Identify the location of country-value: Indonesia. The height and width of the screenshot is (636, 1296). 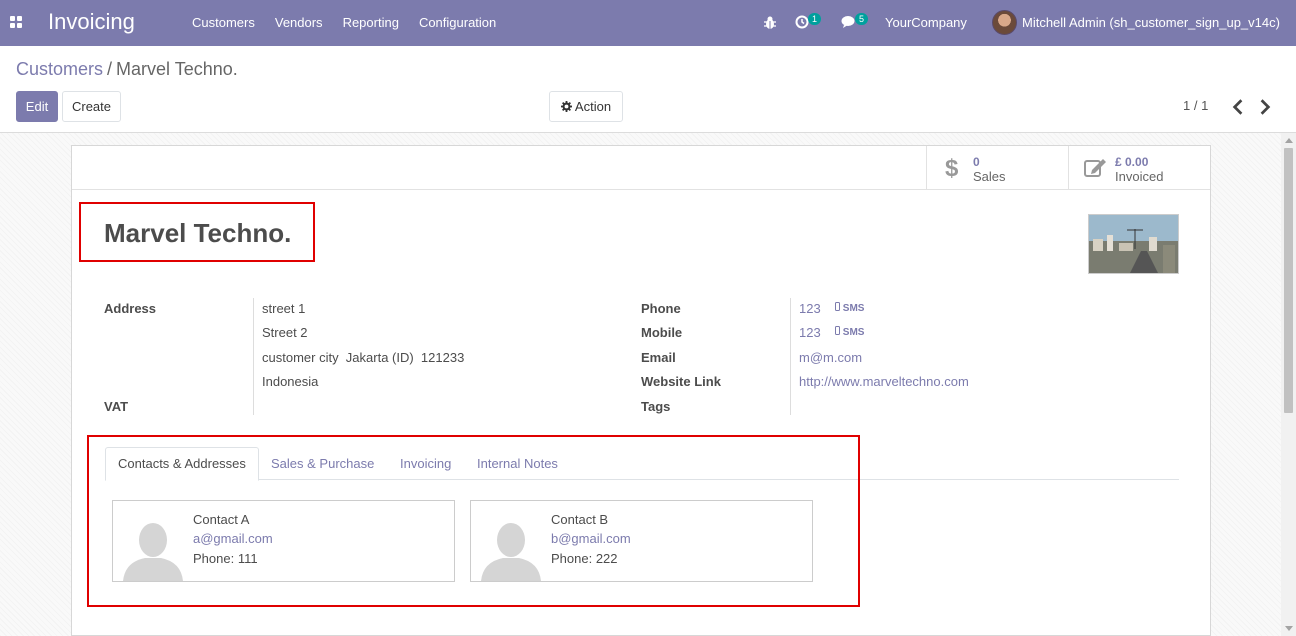
(290, 381).